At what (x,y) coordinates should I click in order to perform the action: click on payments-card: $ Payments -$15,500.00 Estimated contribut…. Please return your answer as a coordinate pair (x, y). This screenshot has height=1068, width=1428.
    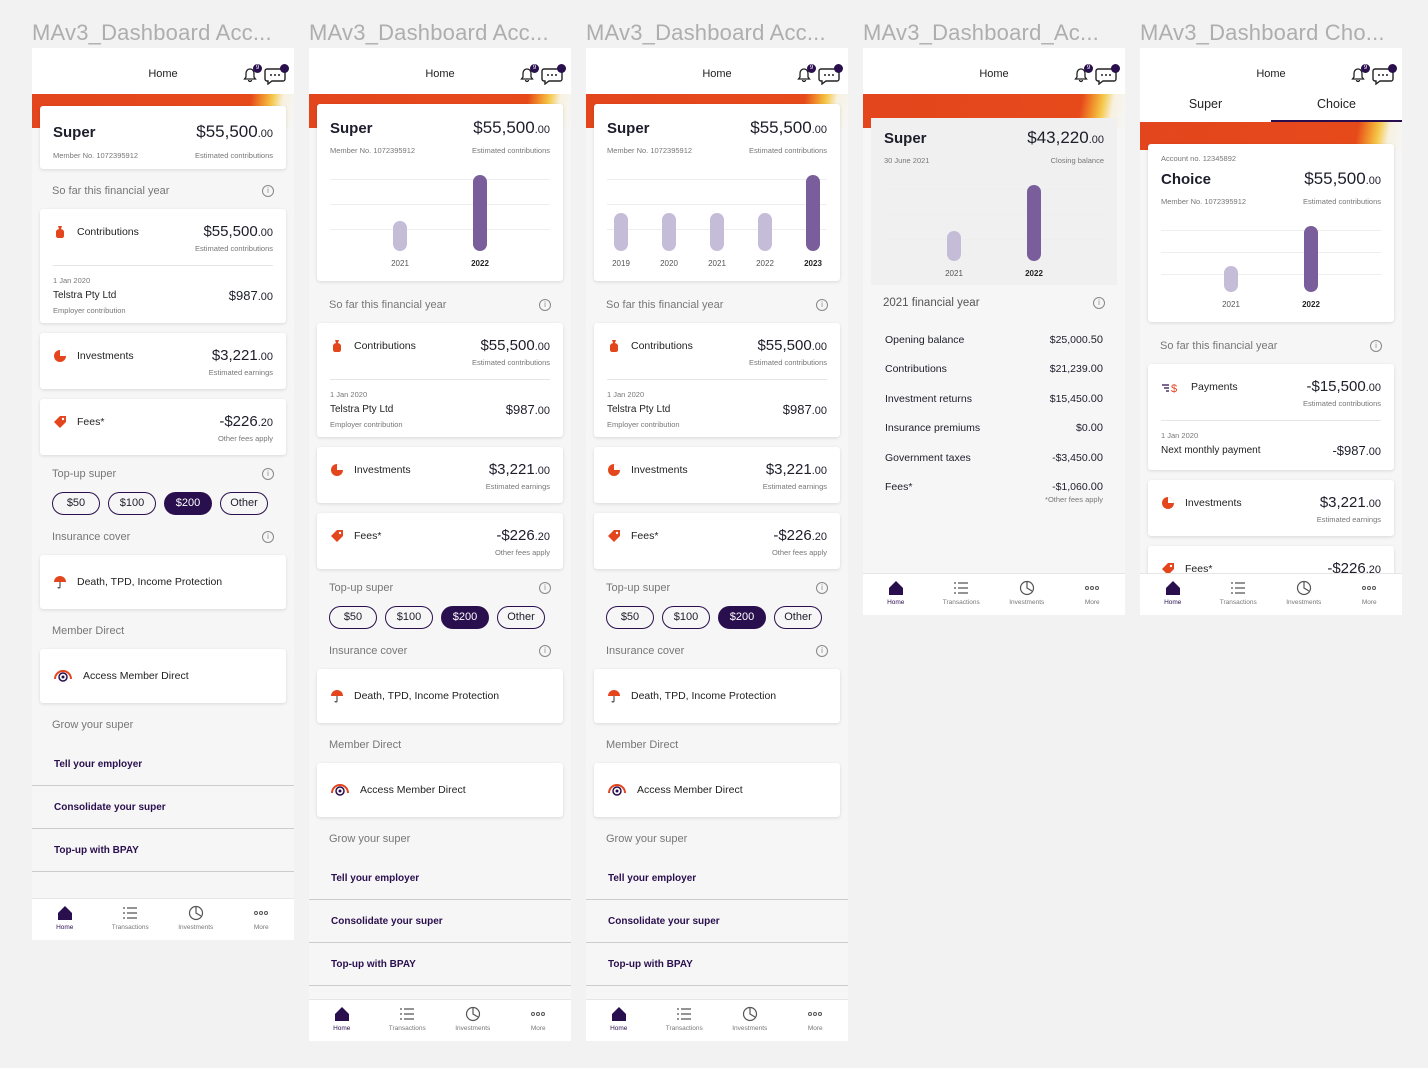
    Looking at the image, I should click on (1271, 417).